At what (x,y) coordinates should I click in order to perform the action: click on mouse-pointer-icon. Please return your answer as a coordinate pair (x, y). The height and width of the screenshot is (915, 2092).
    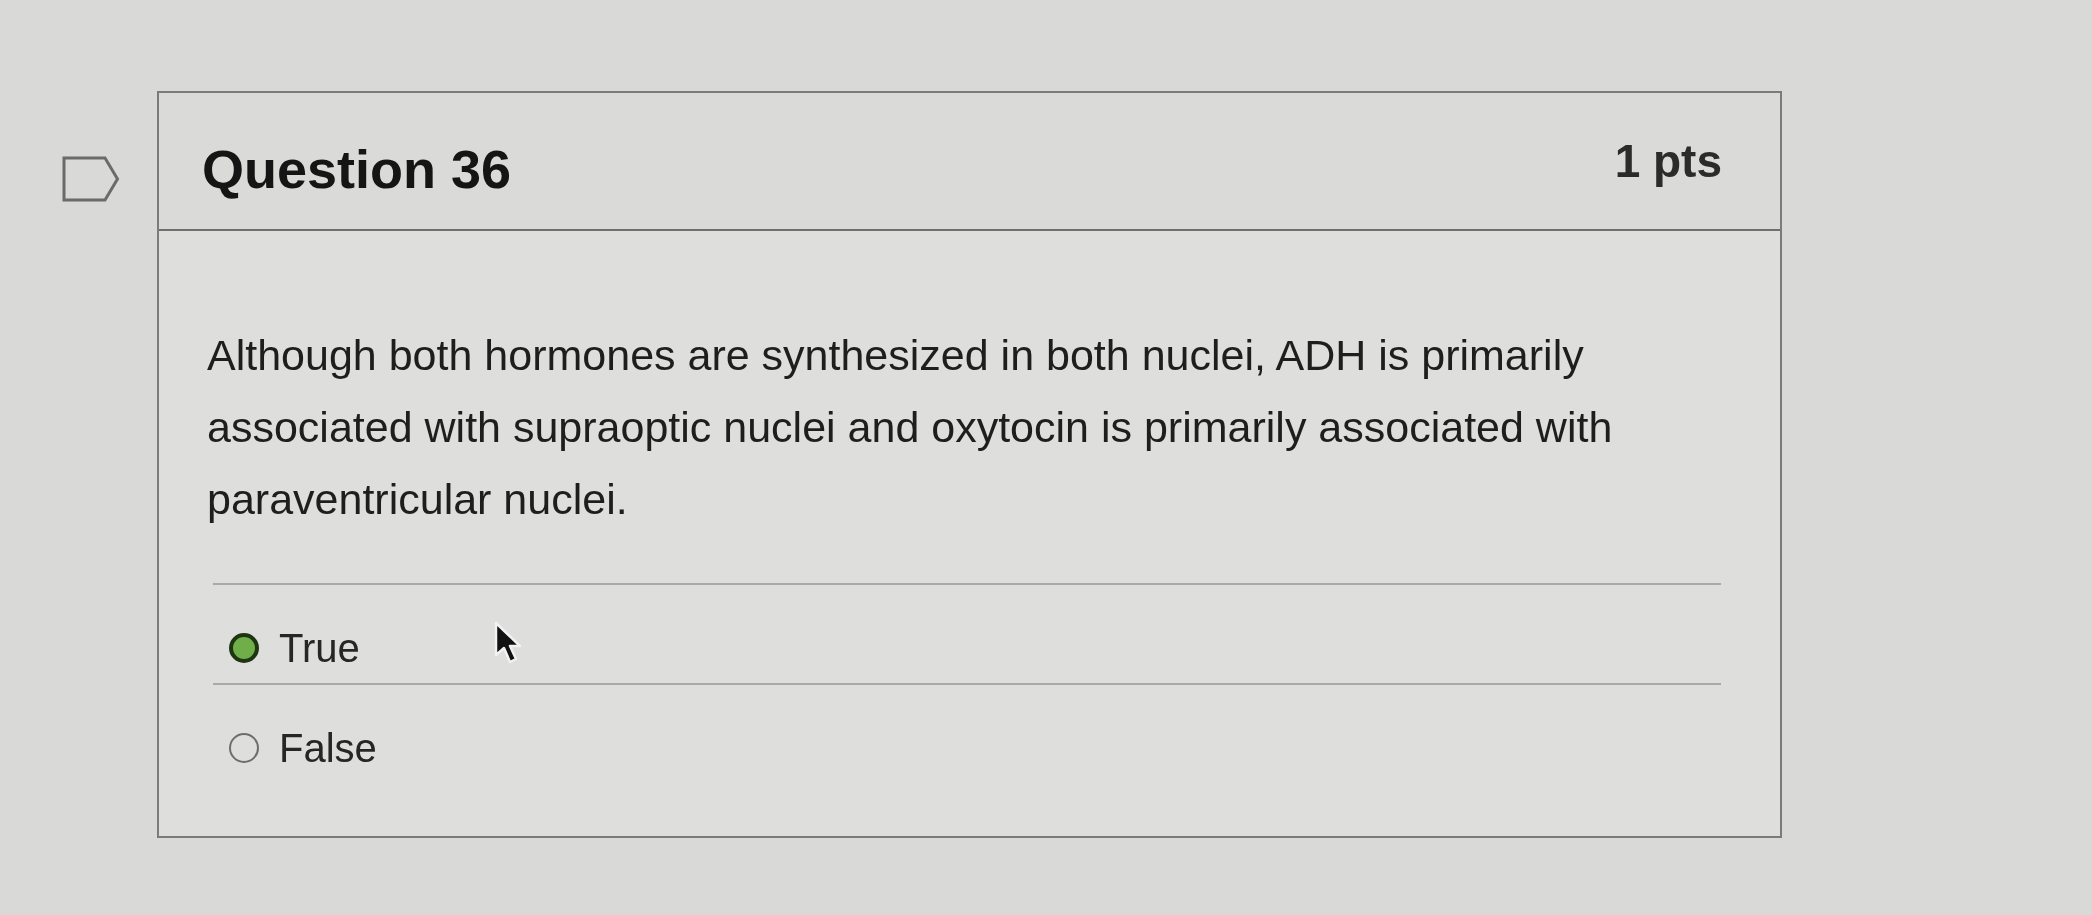
    Looking at the image, I should click on (508, 643).